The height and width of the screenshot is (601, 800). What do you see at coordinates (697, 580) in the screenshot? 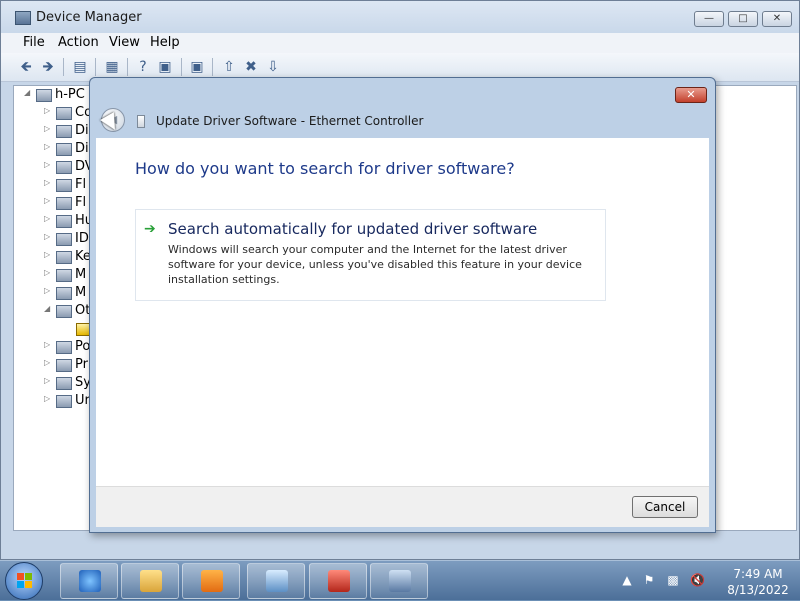
I see `volume-muted-icon: 🔇` at bounding box center [697, 580].